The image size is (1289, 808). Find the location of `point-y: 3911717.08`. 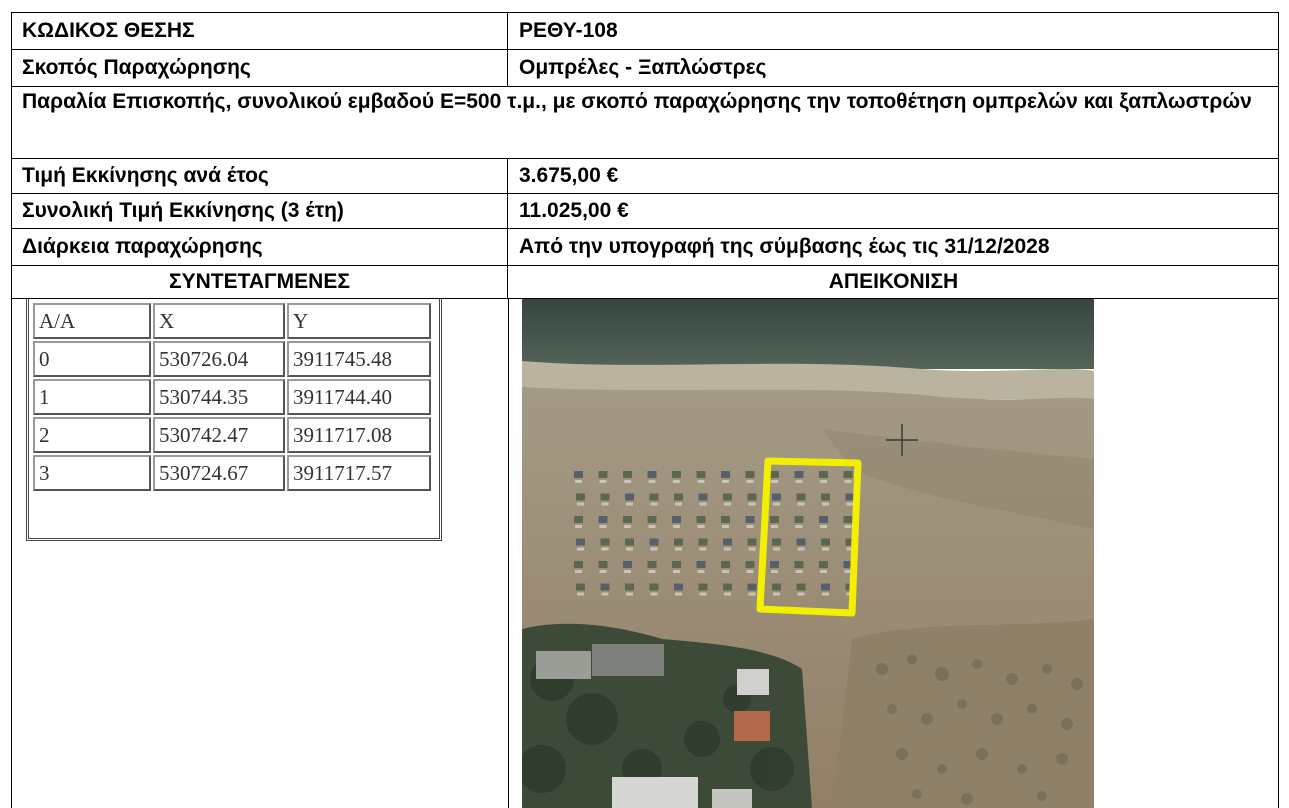

point-y: 3911717.08 is located at coordinates (359, 435).